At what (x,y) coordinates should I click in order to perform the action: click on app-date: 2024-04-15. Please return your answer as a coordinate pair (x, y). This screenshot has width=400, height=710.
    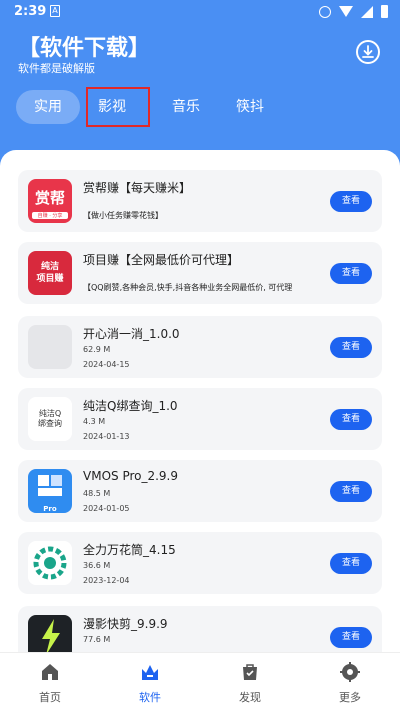
    Looking at the image, I should click on (106, 364).